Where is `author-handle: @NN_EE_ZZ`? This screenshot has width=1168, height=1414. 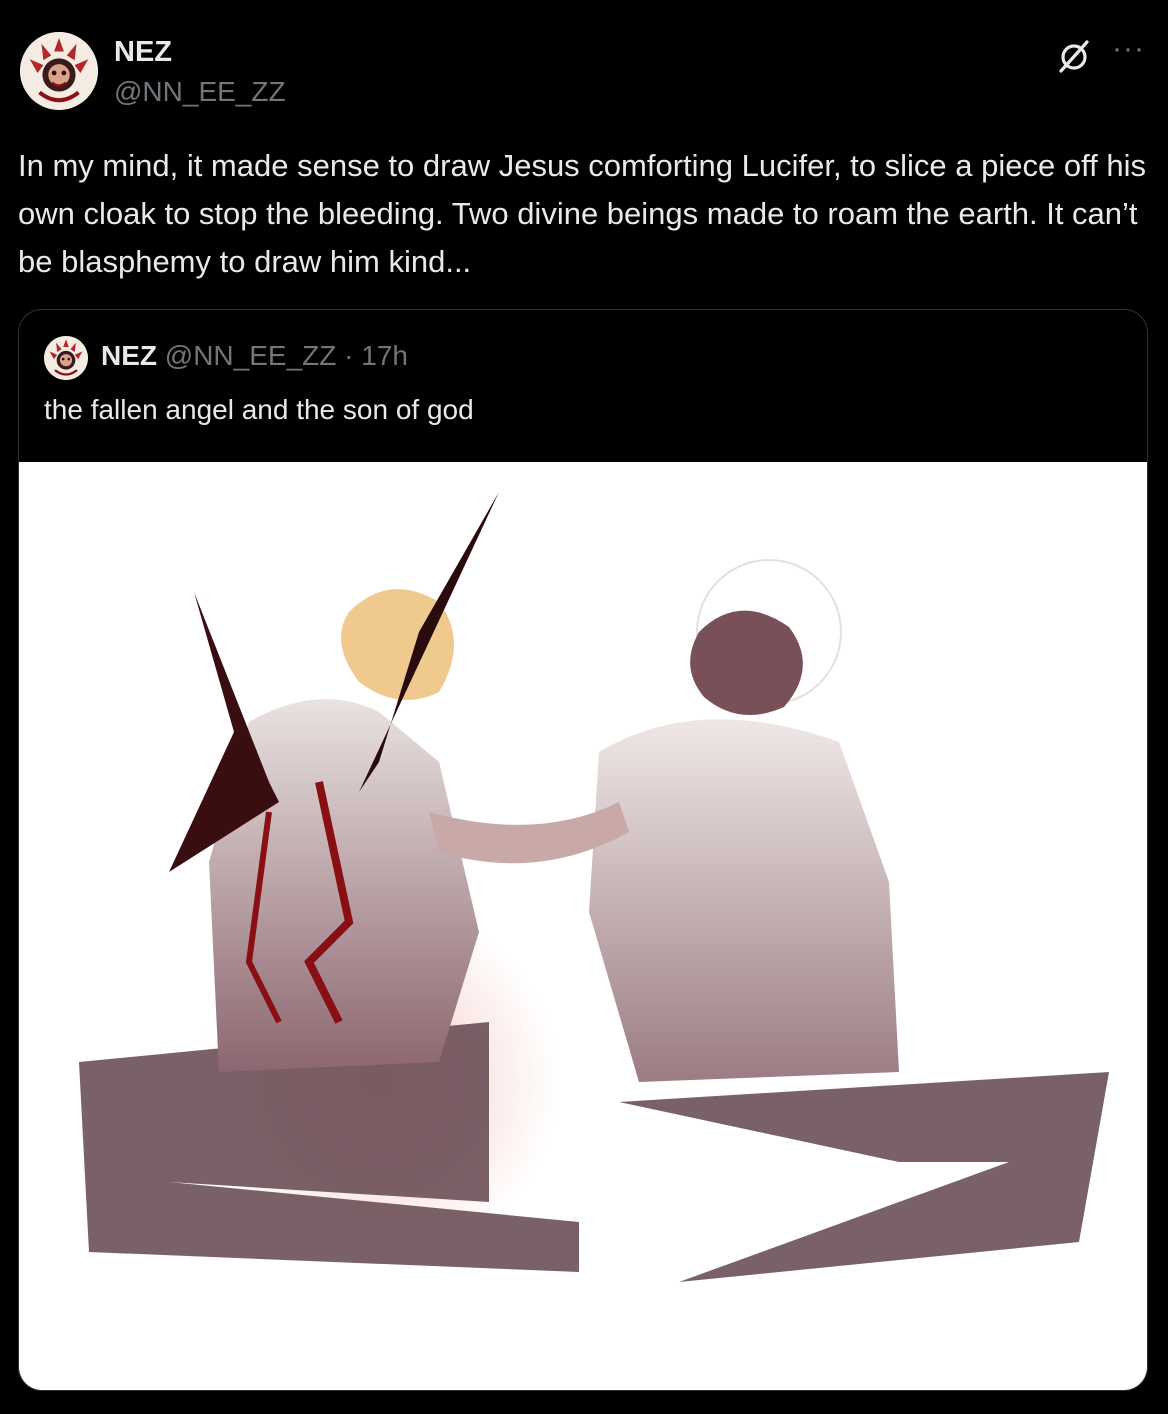 author-handle: @NN_EE_ZZ is located at coordinates (200, 92).